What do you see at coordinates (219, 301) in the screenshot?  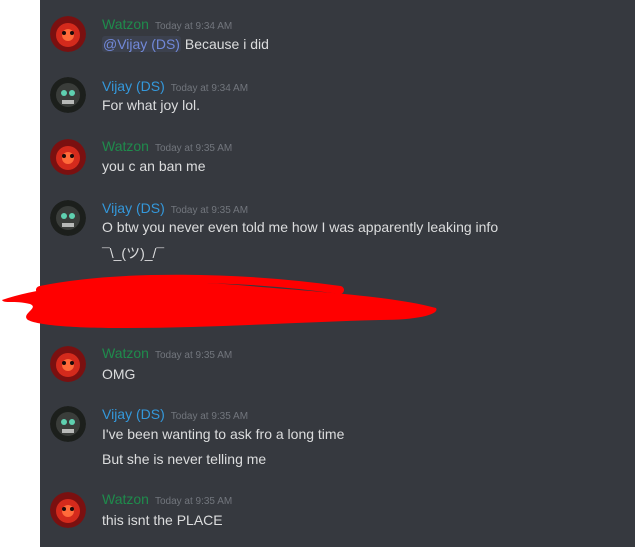 I see `redaction-scribble` at bounding box center [219, 301].